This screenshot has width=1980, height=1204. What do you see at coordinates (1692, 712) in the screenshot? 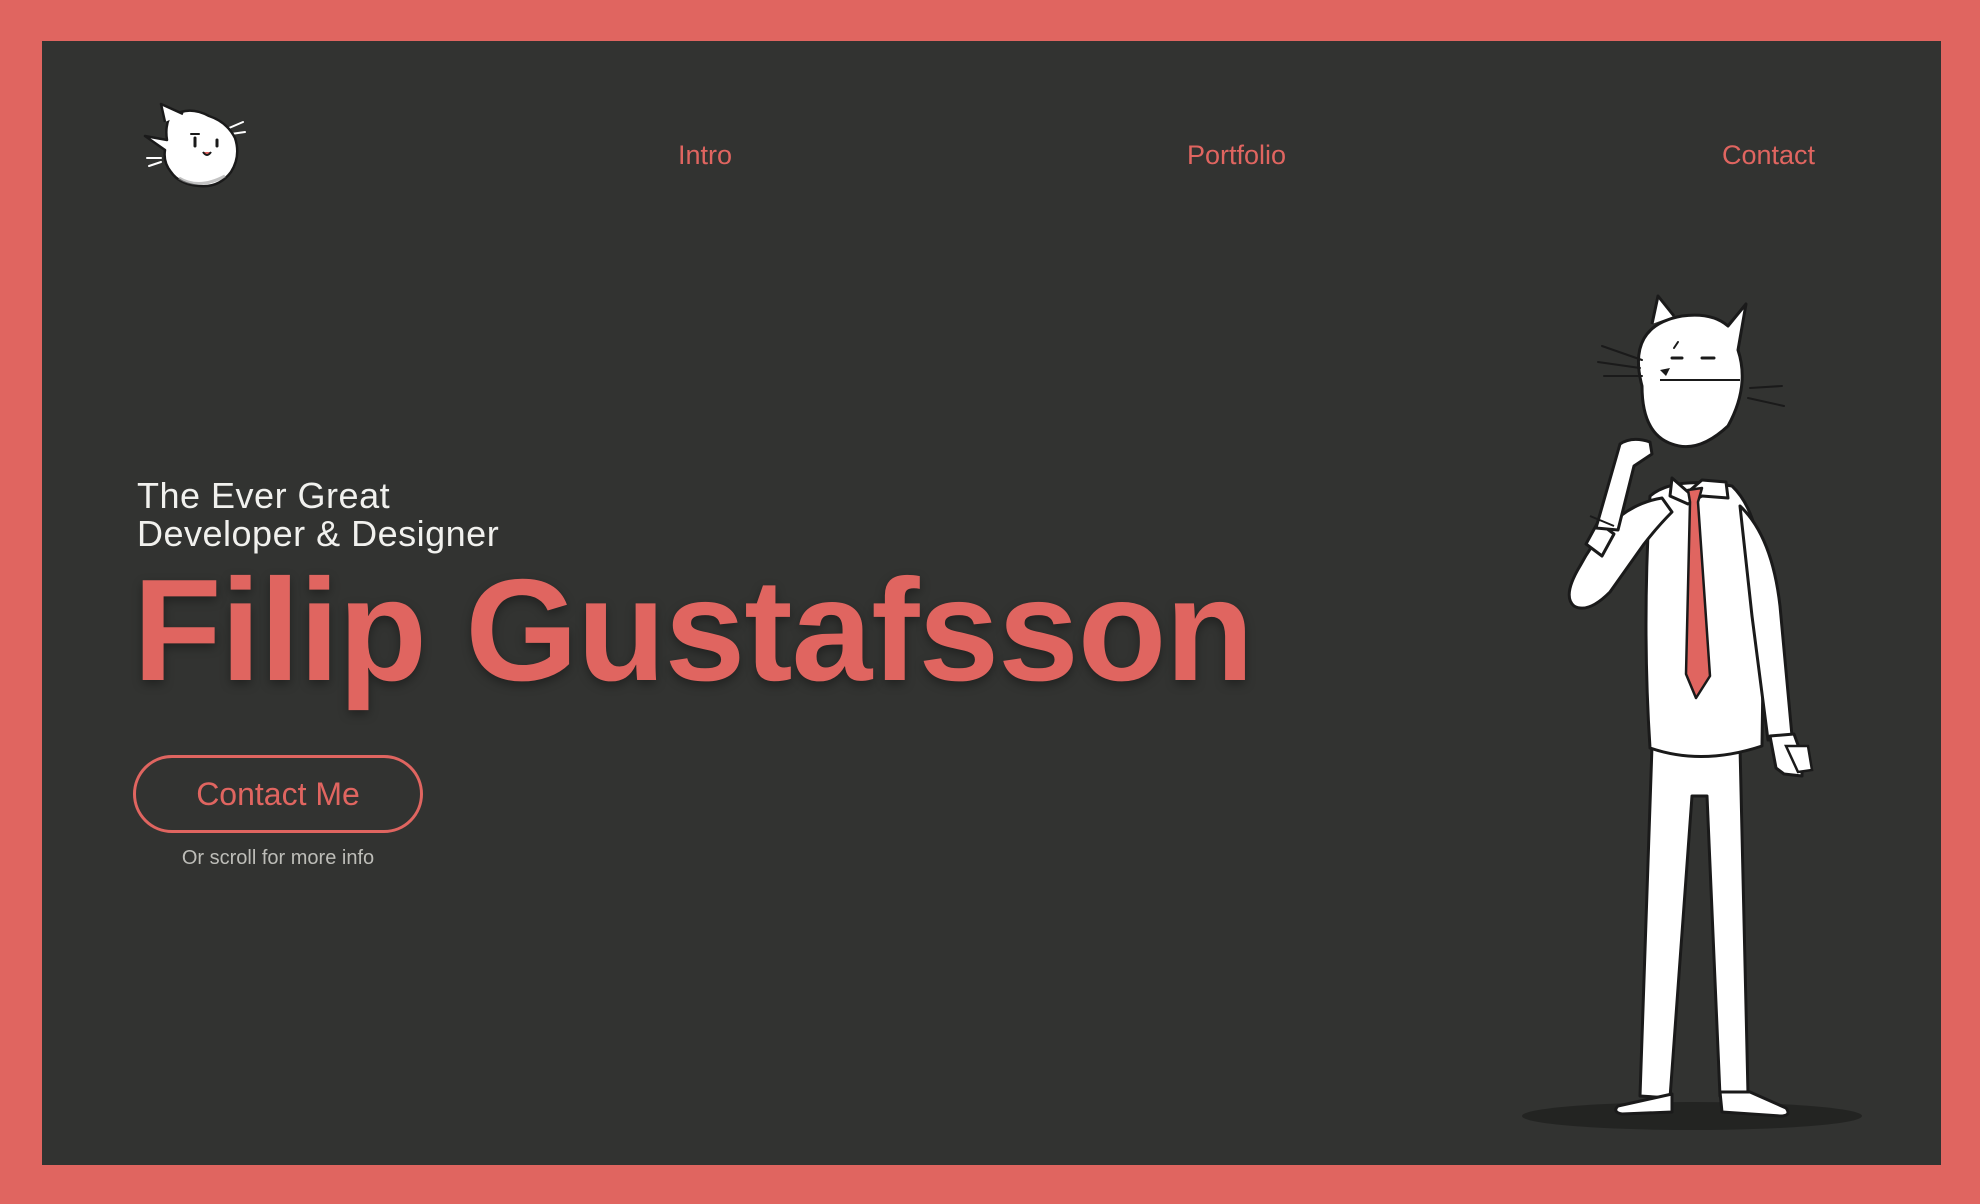
I see `cat-character-illustration` at bounding box center [1692, 712].